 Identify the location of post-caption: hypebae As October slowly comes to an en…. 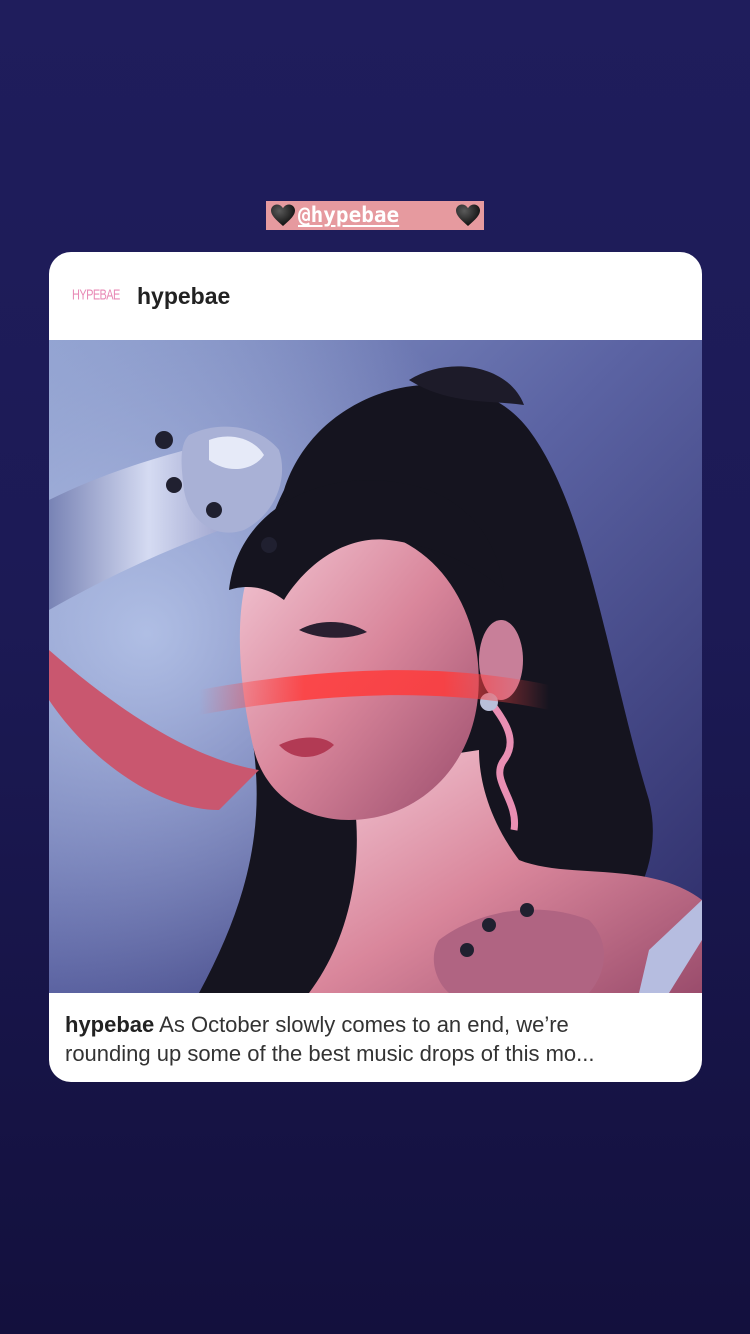
(377, 1039).